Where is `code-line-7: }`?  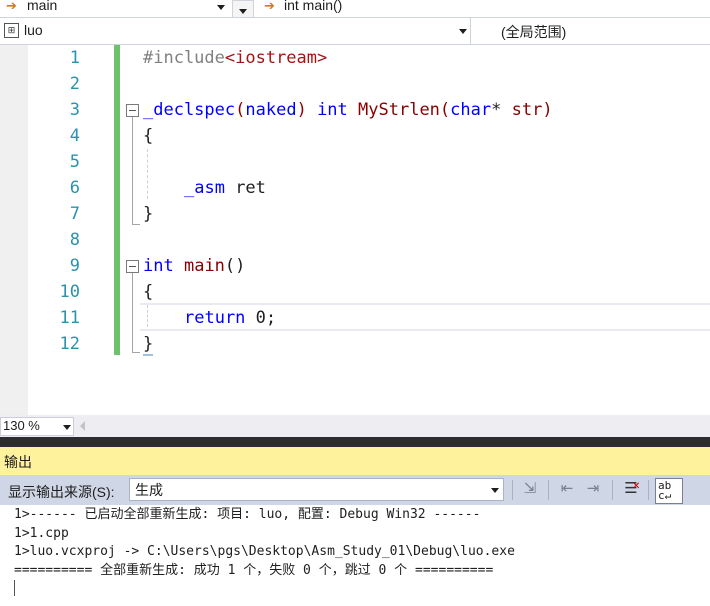 code-line-7: } is located at coordinates (148, 214).